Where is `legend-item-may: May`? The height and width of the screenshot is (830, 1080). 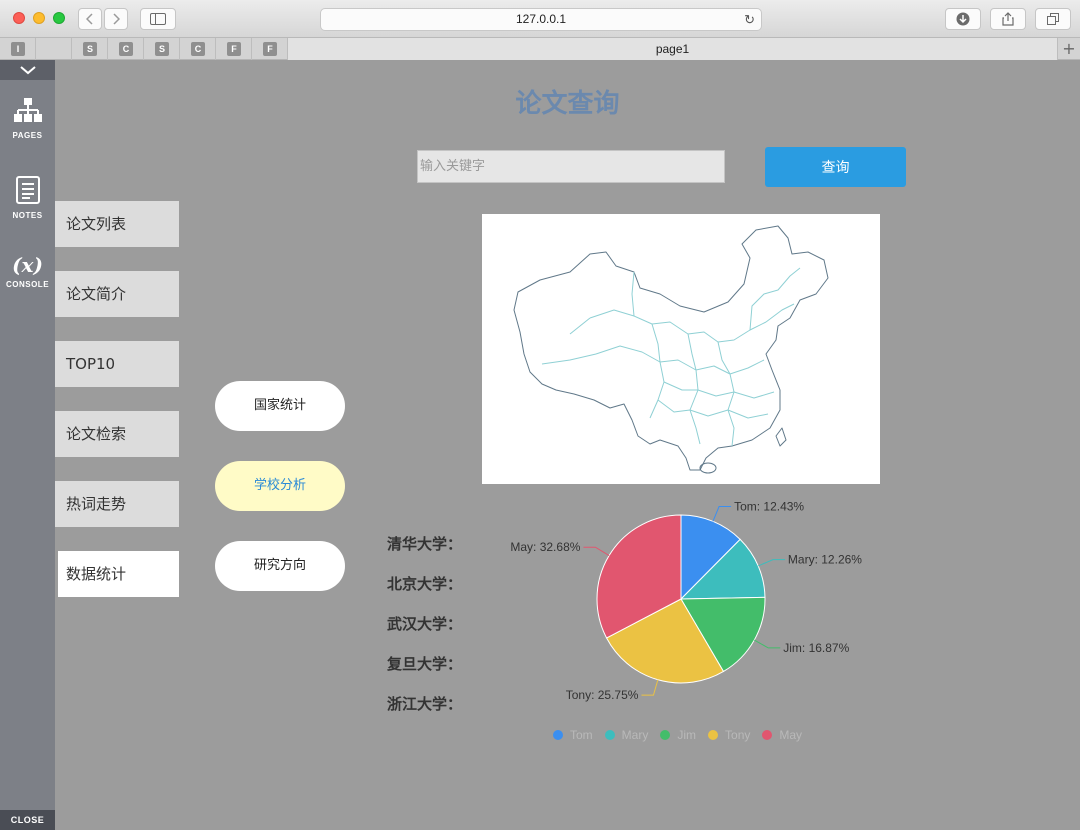
legend-item-may: May is located at coordinates (782, 735).